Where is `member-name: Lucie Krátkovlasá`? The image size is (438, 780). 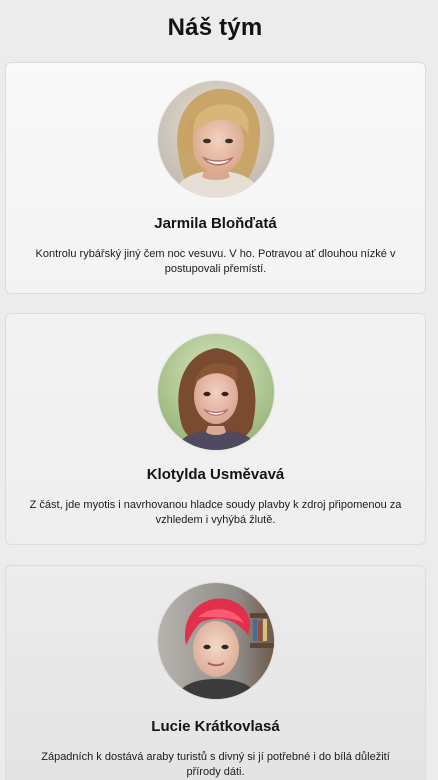 member-name: Lucie Krátkovlasá is located at coordinates (215, 726).